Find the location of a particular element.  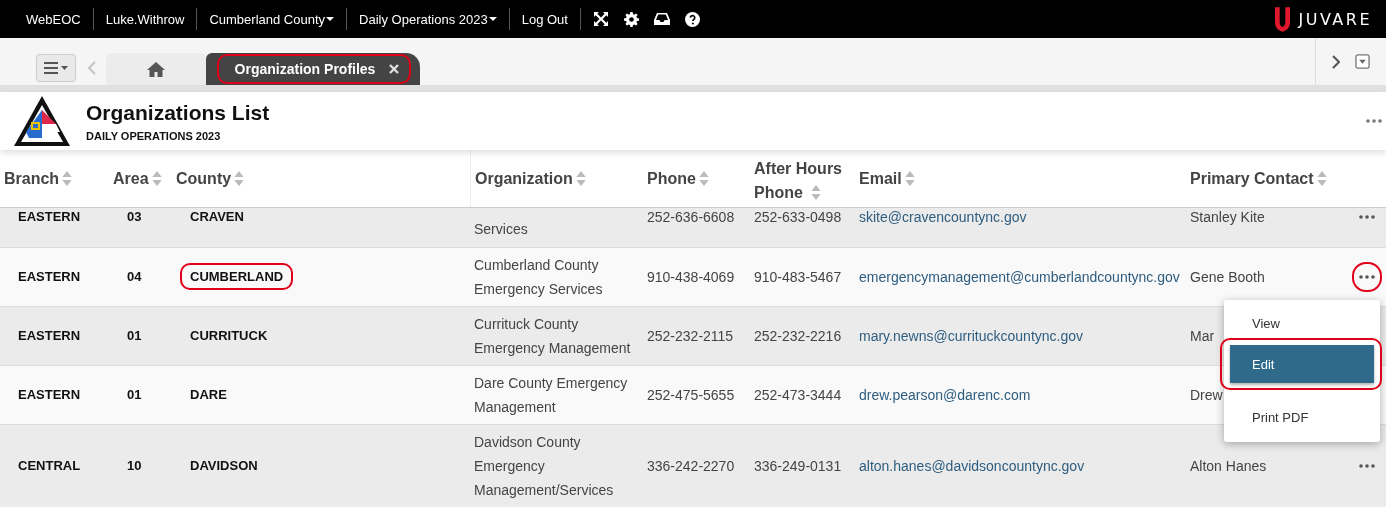

area-cell: 04 is located at coordinates (134, 276).